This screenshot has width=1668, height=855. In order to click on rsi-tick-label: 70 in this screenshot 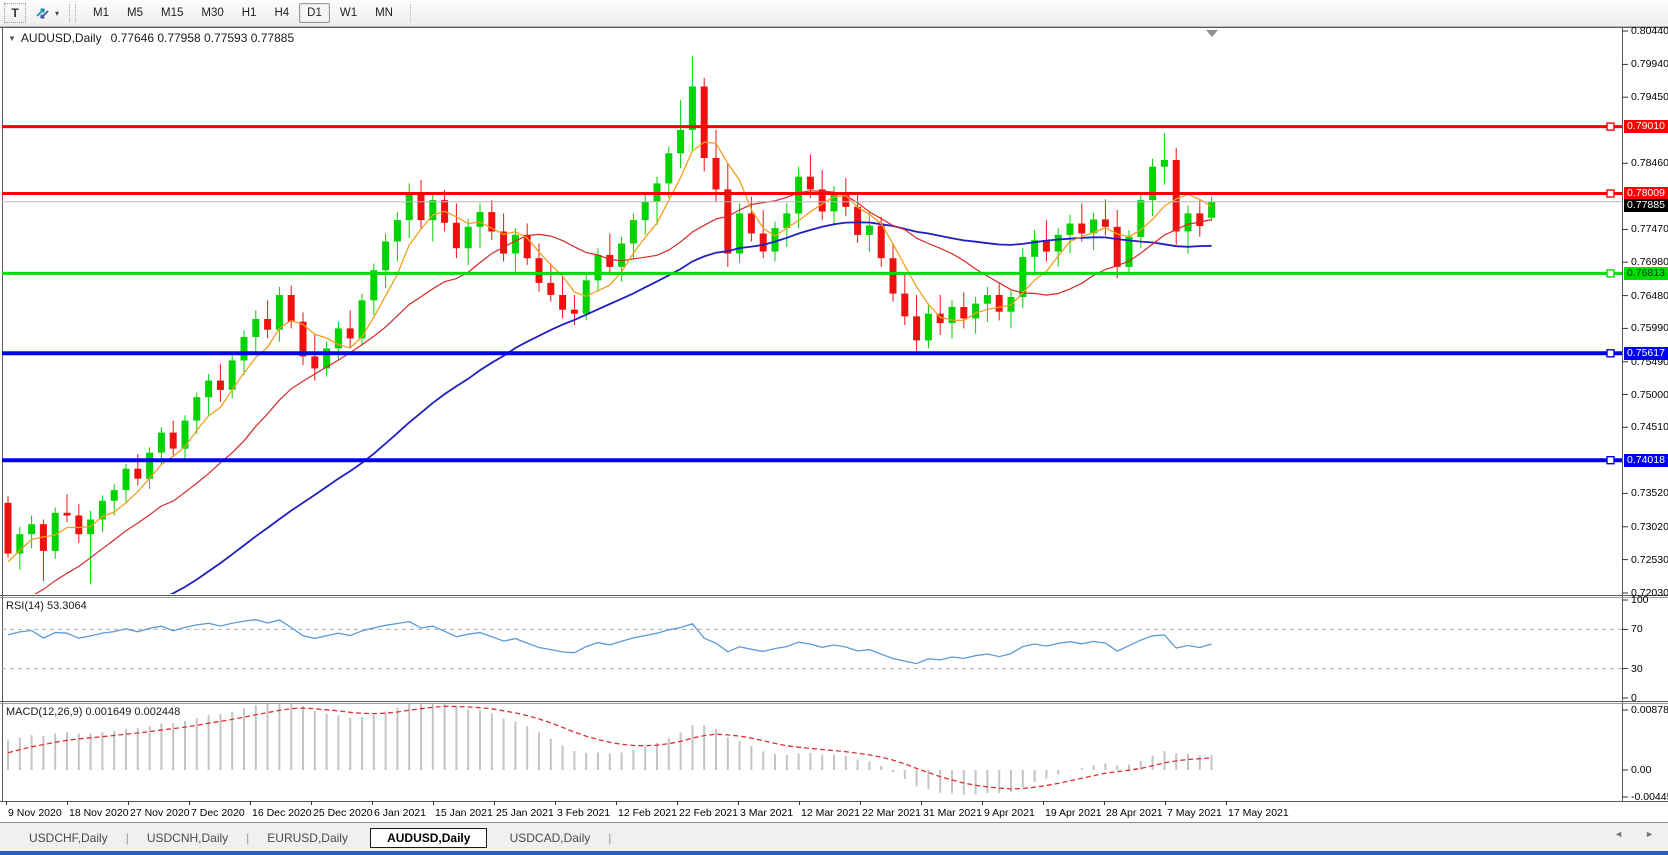, I will do `click(1637, 629)`.